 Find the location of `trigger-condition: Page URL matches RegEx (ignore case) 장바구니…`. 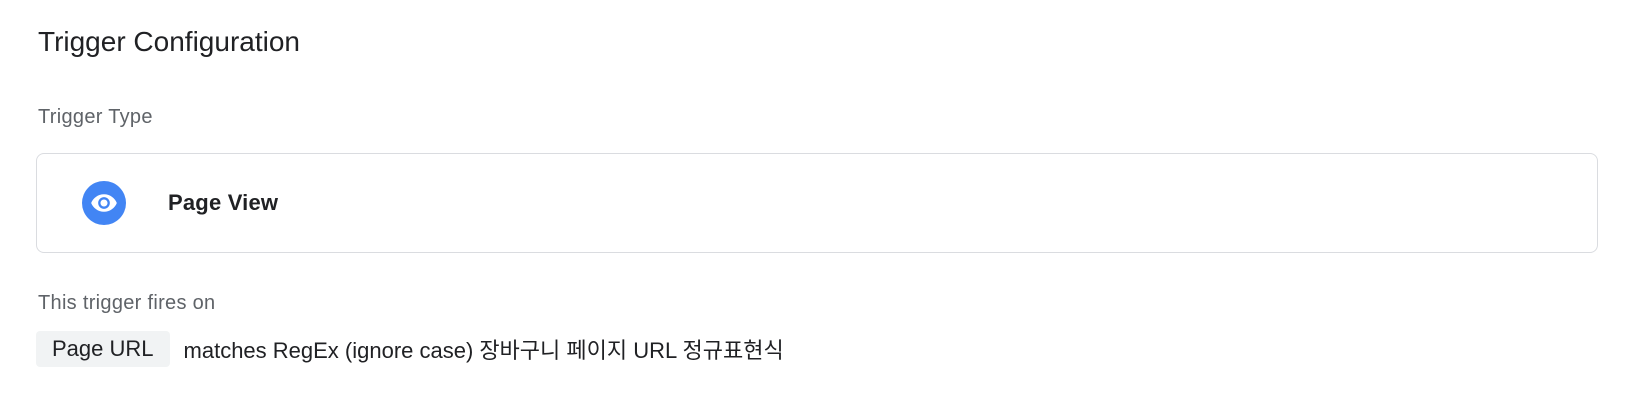

trigger-condition: Page URL matches RegEx (ignore case) 장바구니… is located at coordinates (410, 349).